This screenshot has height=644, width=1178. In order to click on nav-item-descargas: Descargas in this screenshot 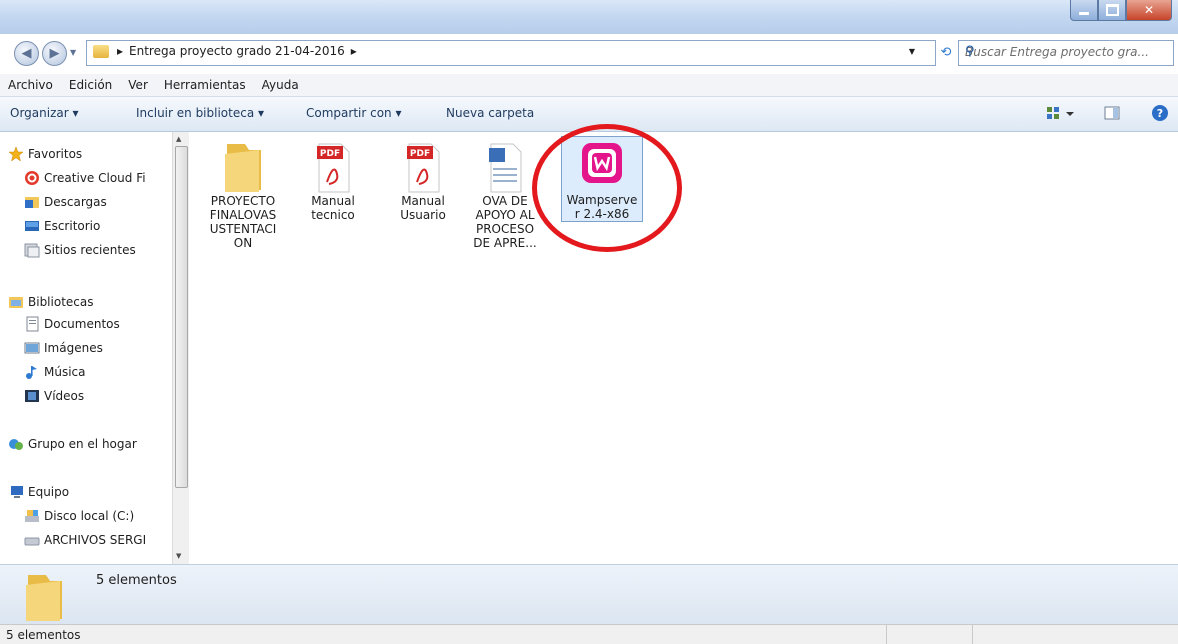, I will do `click(107, 202)`.